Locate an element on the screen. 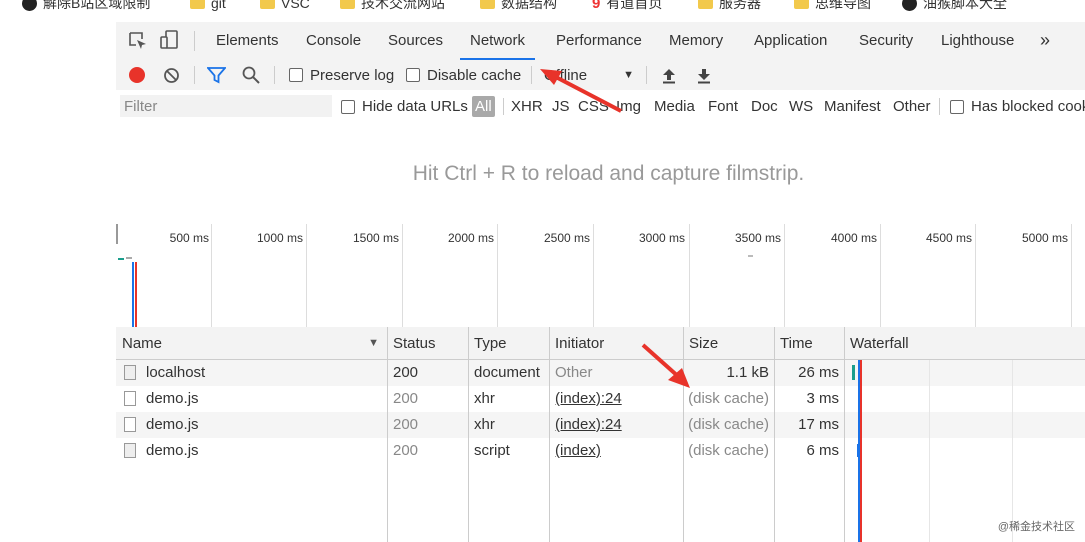 This screenshot has height=542, width=1085. bookmark-item: 油猴脚本大全 is located at coordinates (954, 6).